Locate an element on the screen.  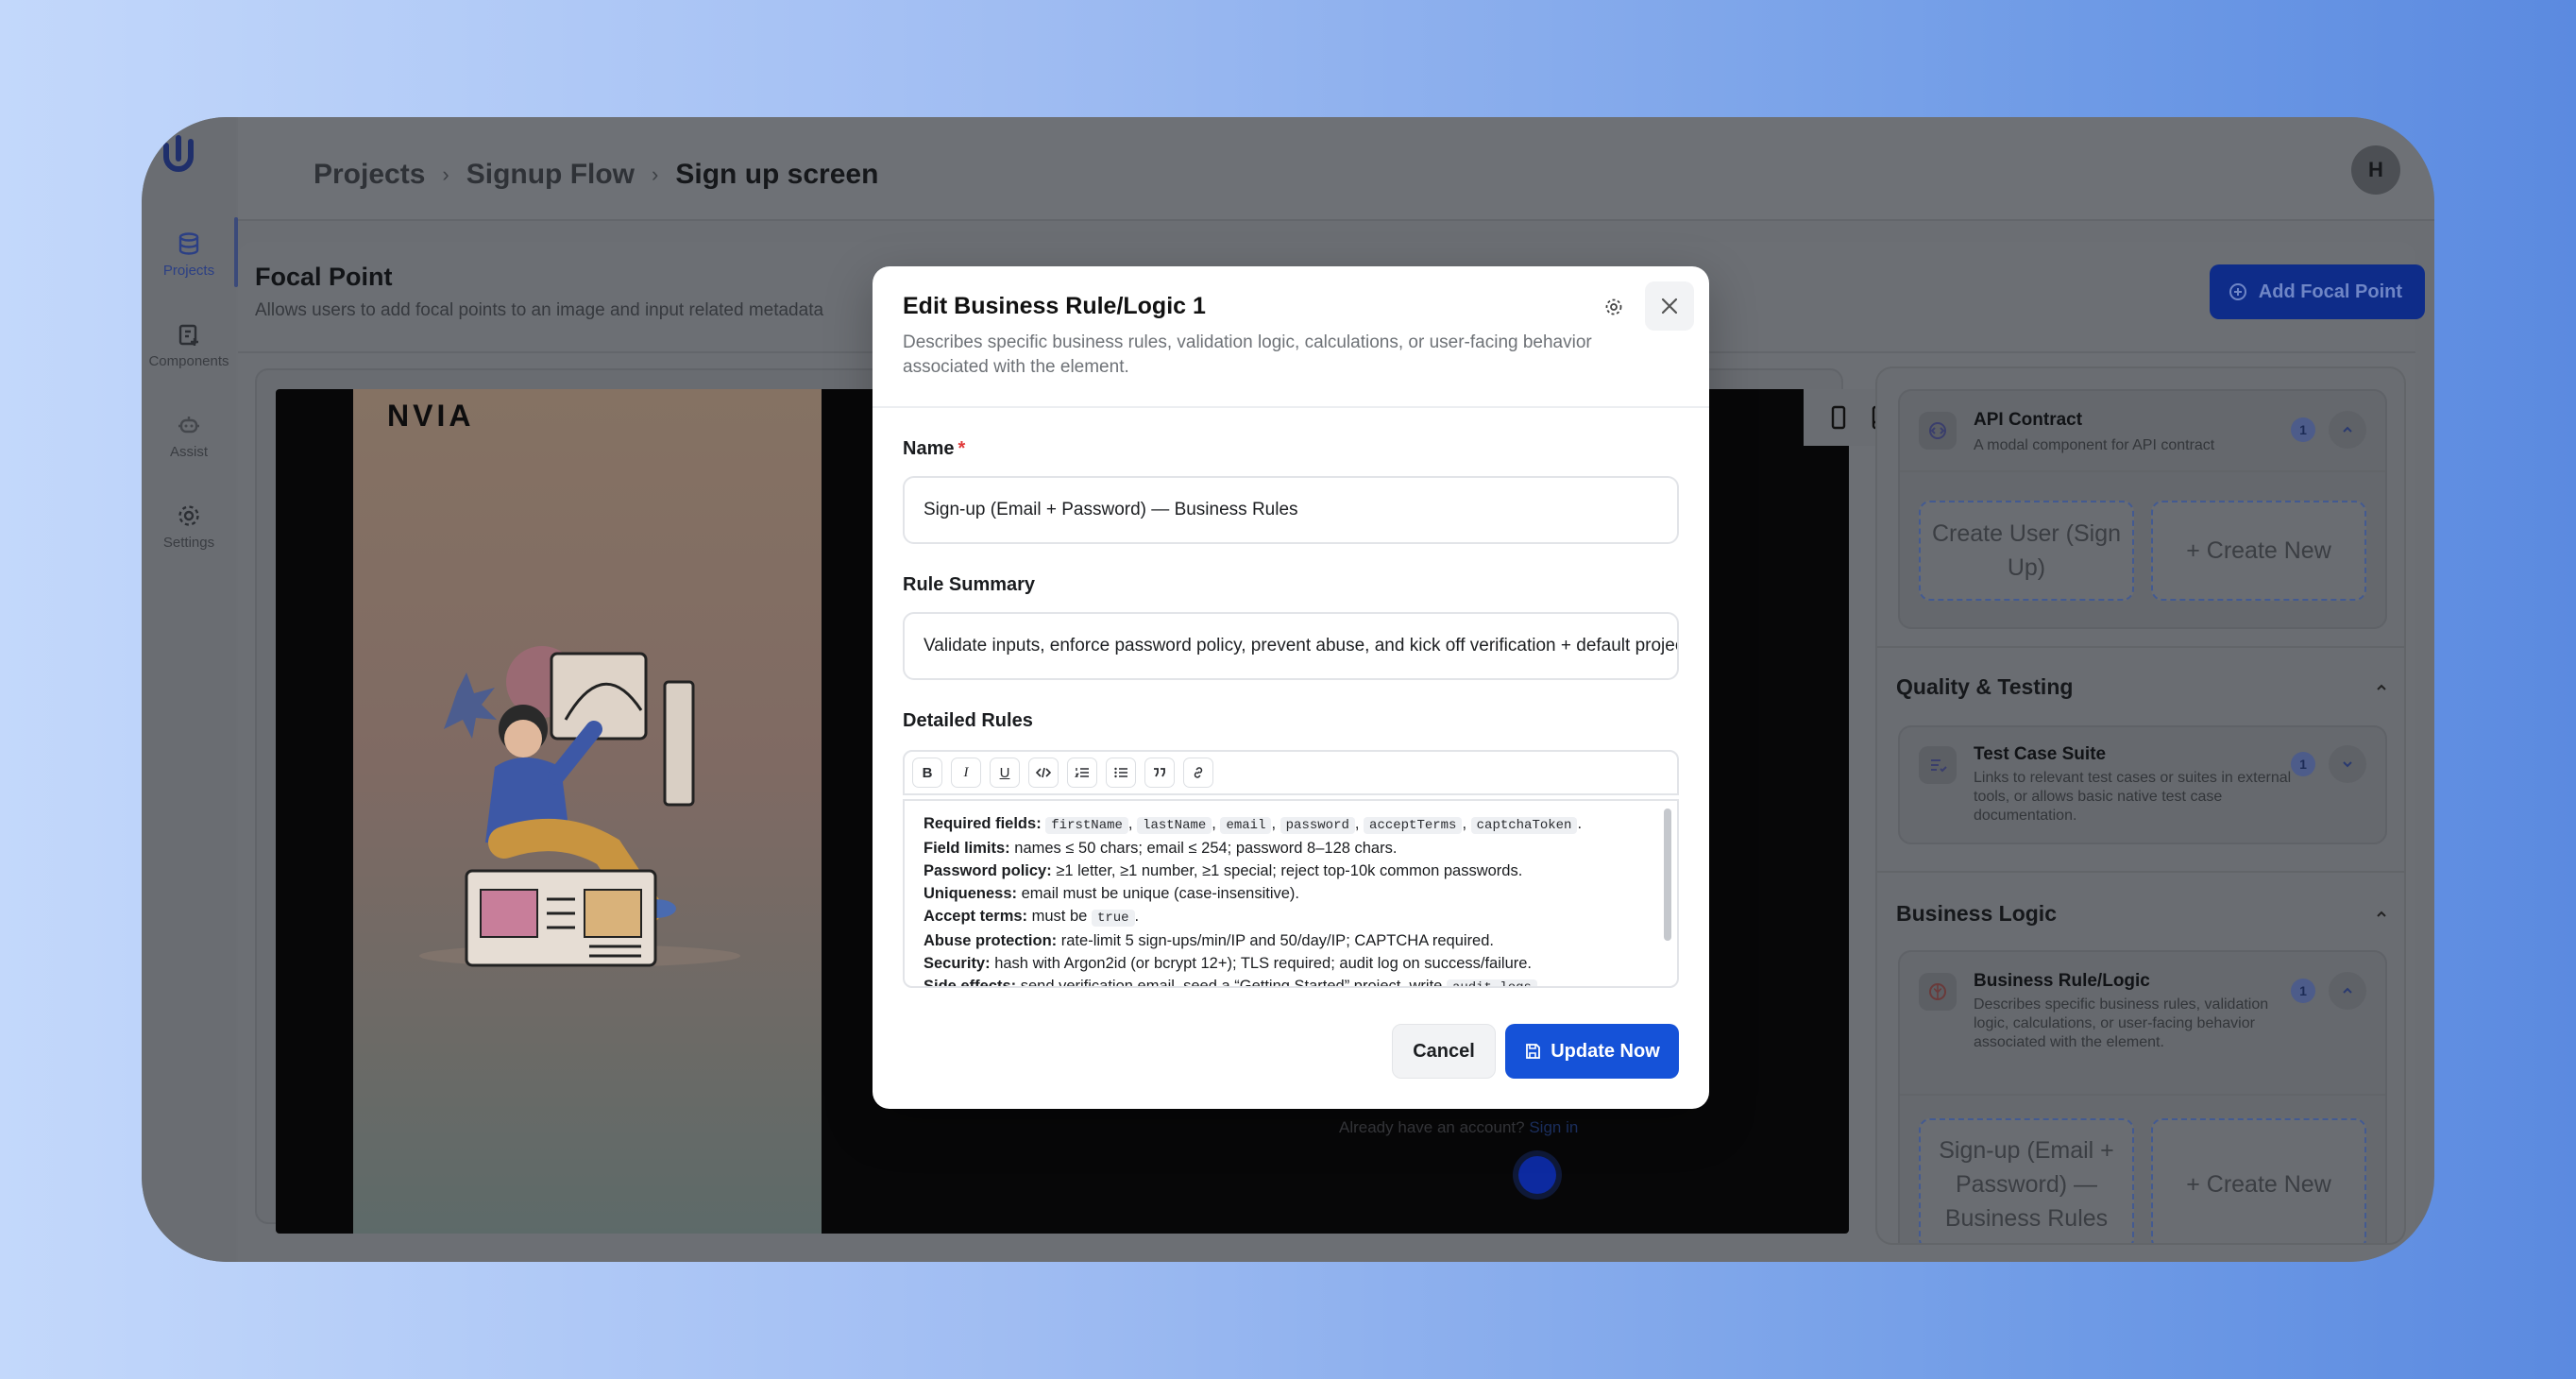
quote-icon is located at coordinates (1159, 773).